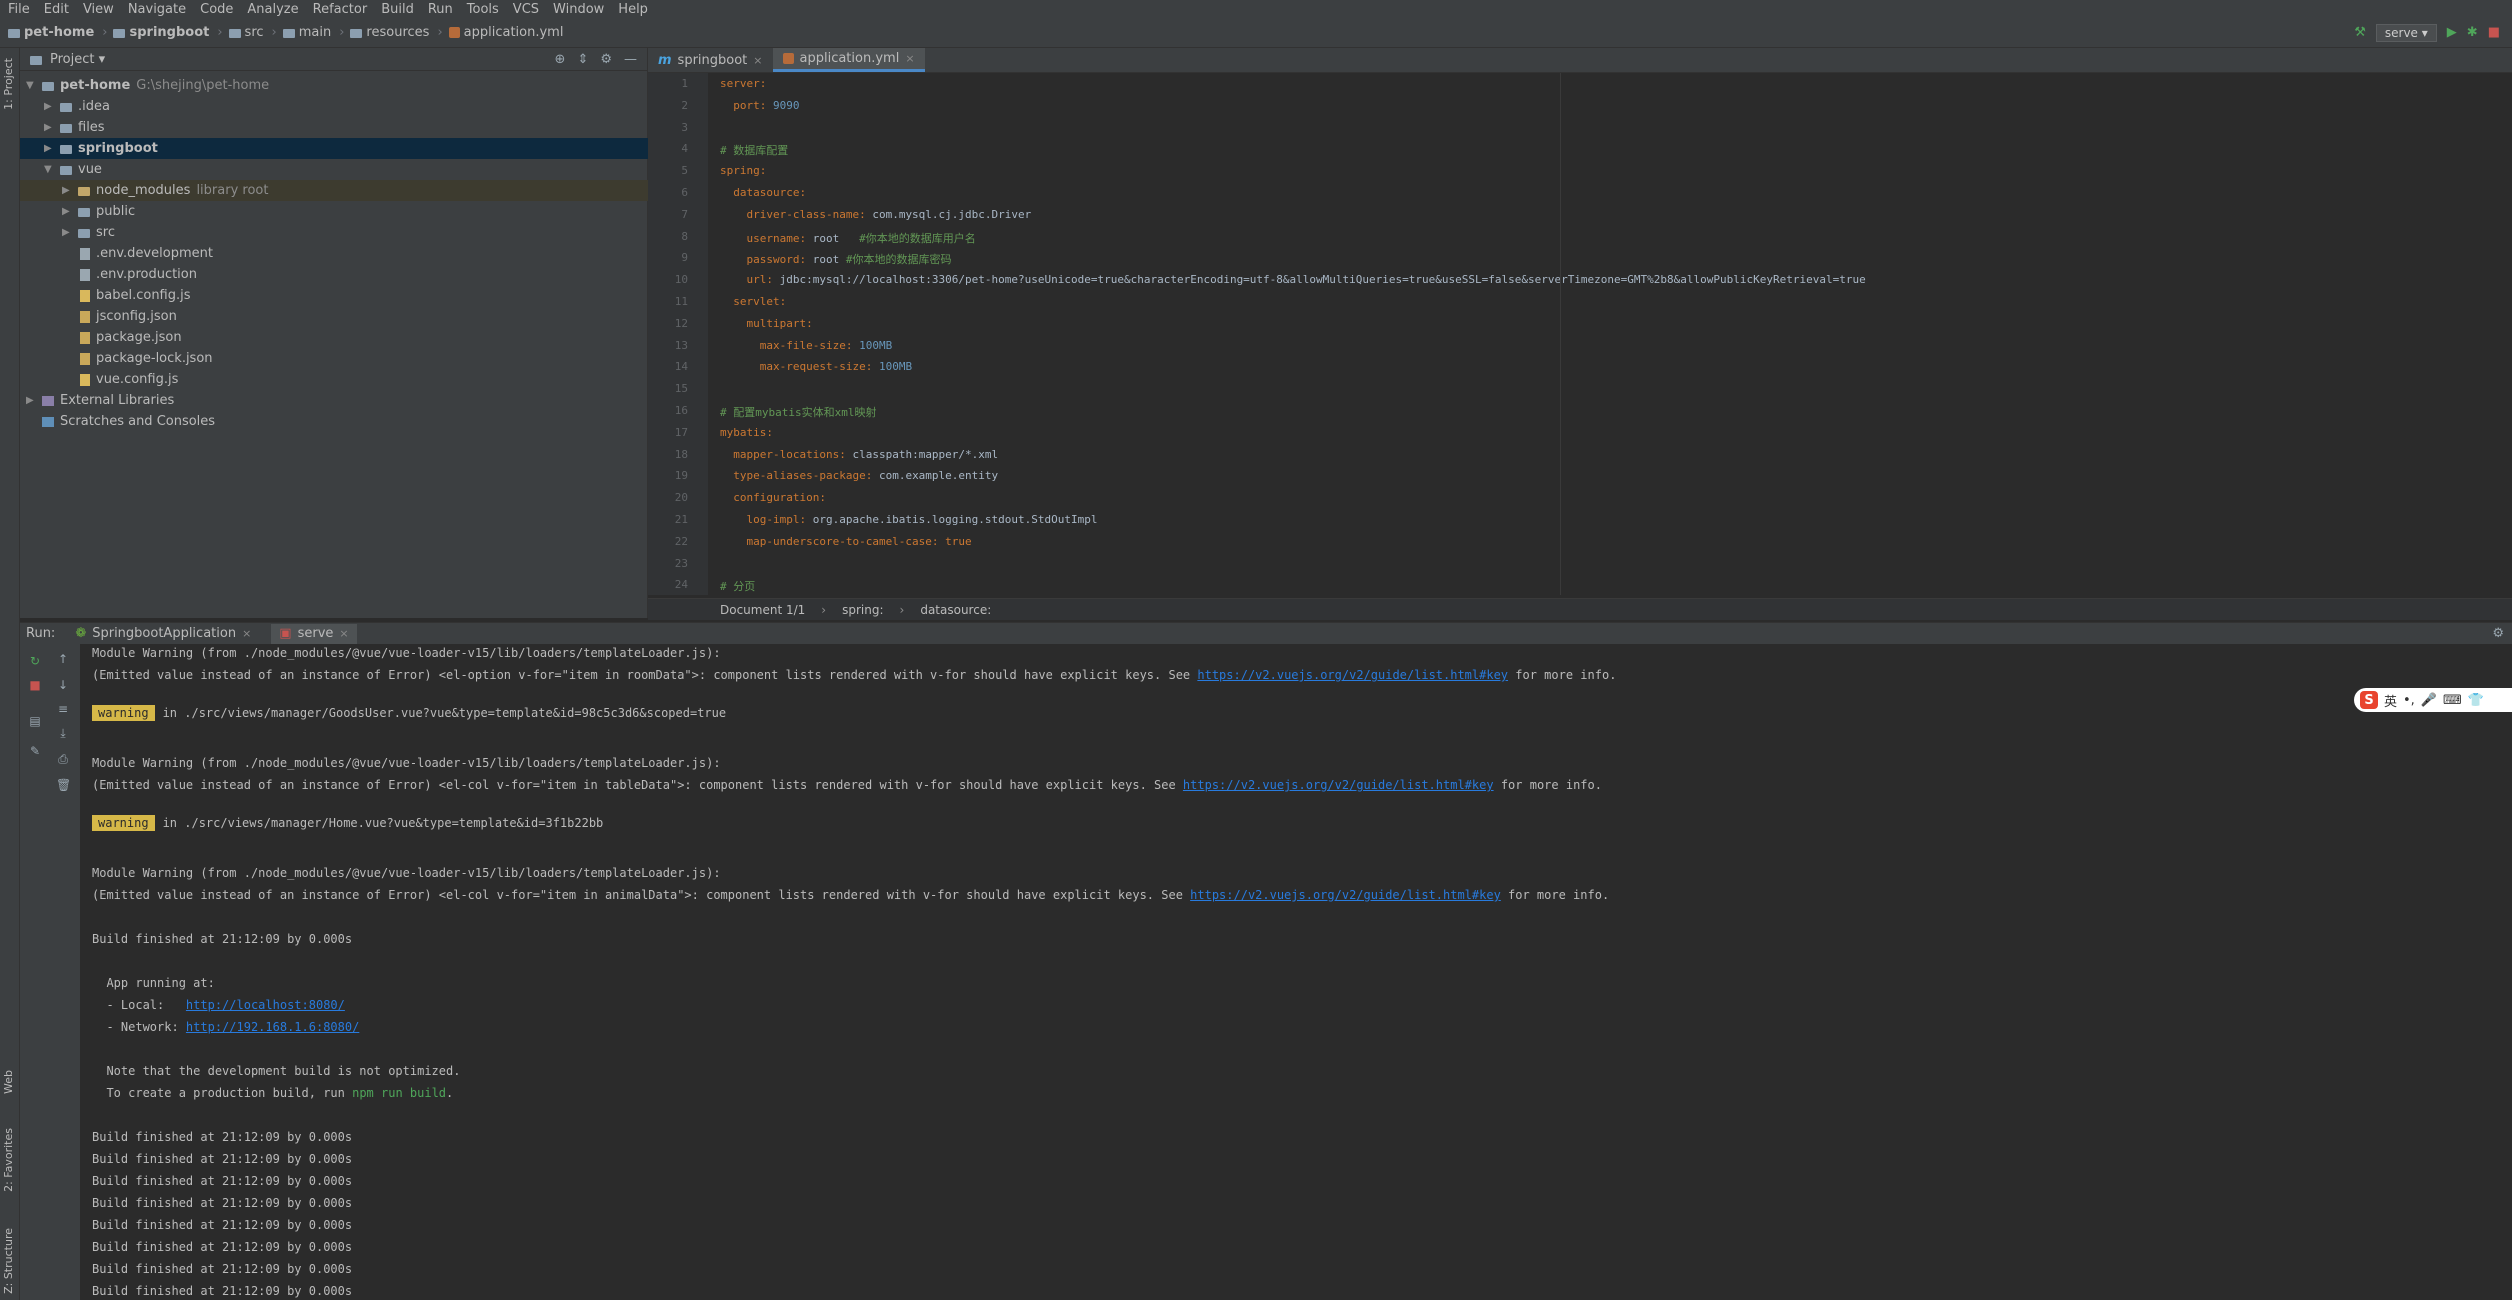 This screenshot has height=1300, width=2512. Describe the element at coordinates (355, 211) in the screenshot. I see `tree-item-public: ▶ public` at that location.